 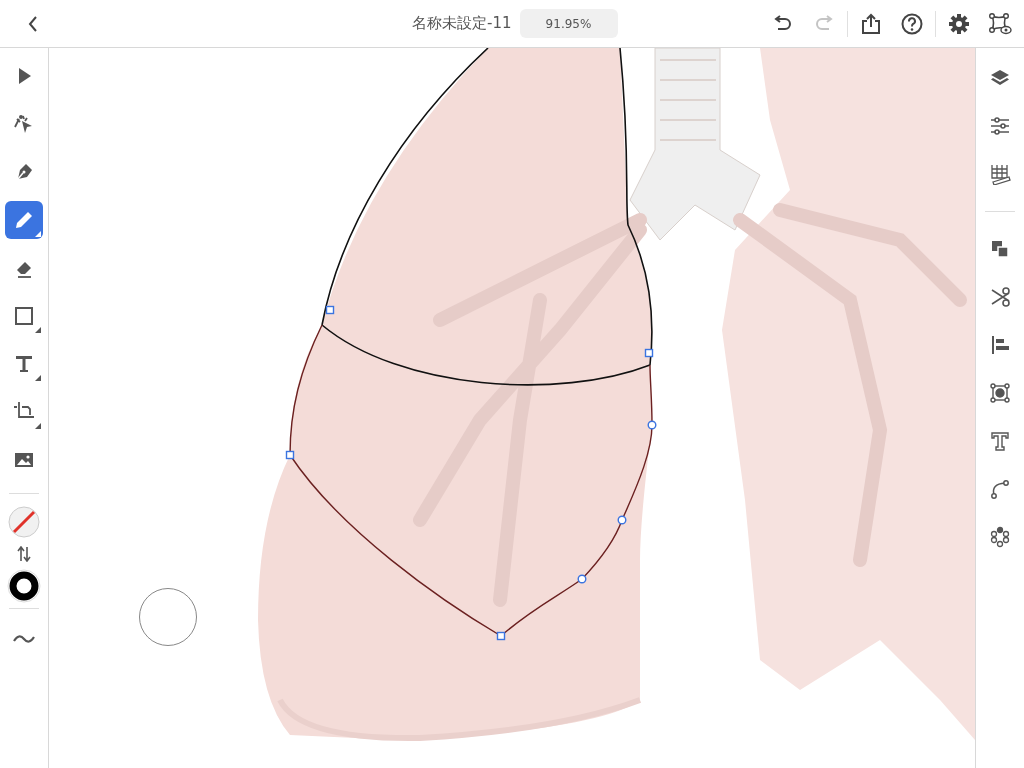 What do you see at coordinates (1000, 345) in the screenshot?
I see `align-icon` at bounding box center [1000, 345].